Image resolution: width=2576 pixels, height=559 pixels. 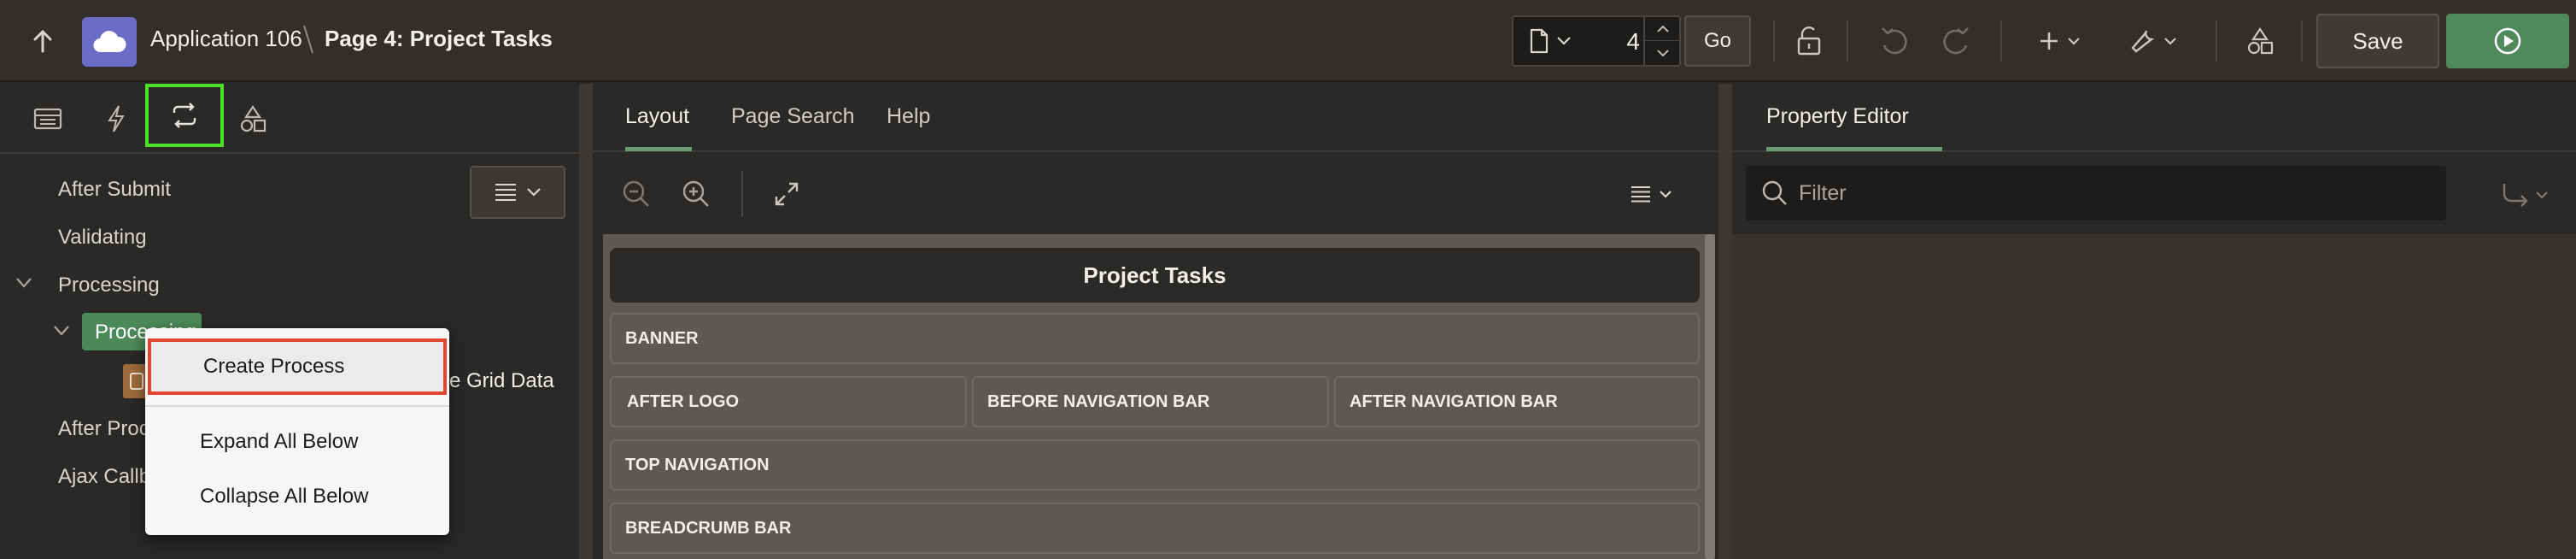 I want to click on filter-input, so click(x=2115, y=193).